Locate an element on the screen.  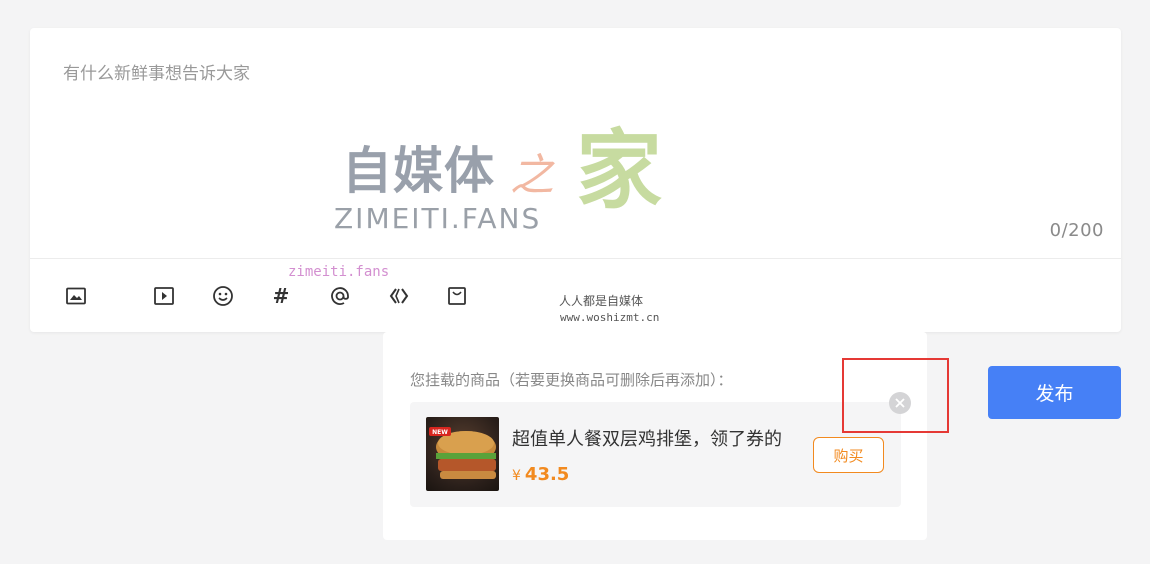
product-price: ¥43.5 is located at coordinates (540, 474).